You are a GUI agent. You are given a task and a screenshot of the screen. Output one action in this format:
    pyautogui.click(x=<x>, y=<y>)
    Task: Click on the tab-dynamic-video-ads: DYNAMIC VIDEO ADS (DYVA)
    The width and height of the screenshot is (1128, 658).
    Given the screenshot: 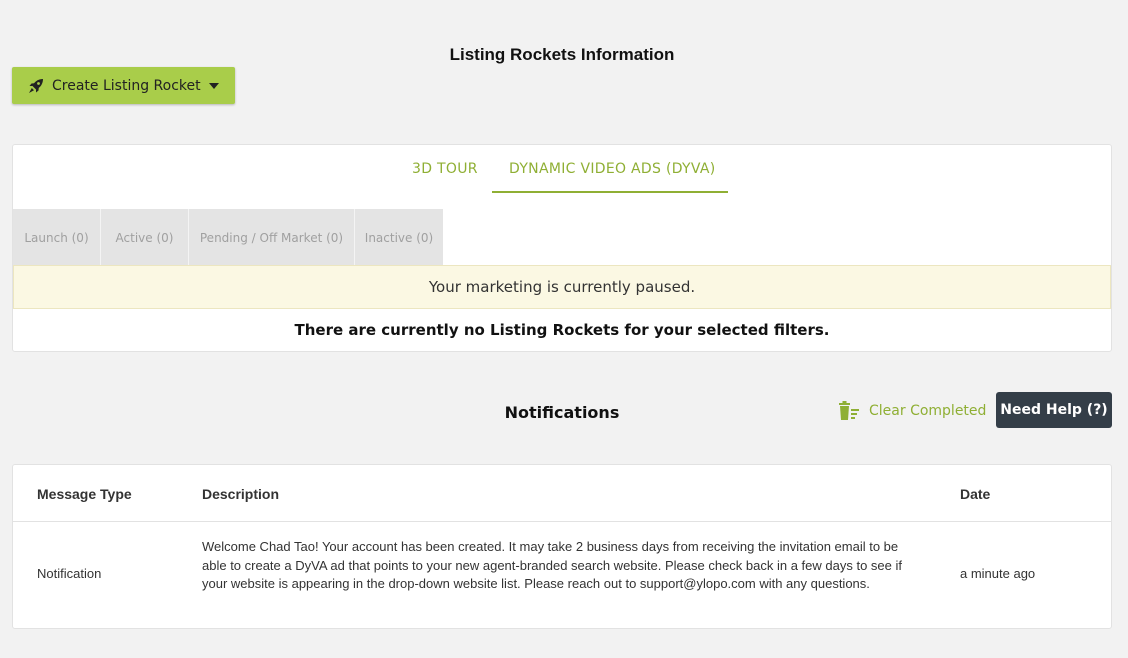 What is the action you would take?
    pyautogui.click(x=612, y=169)
    